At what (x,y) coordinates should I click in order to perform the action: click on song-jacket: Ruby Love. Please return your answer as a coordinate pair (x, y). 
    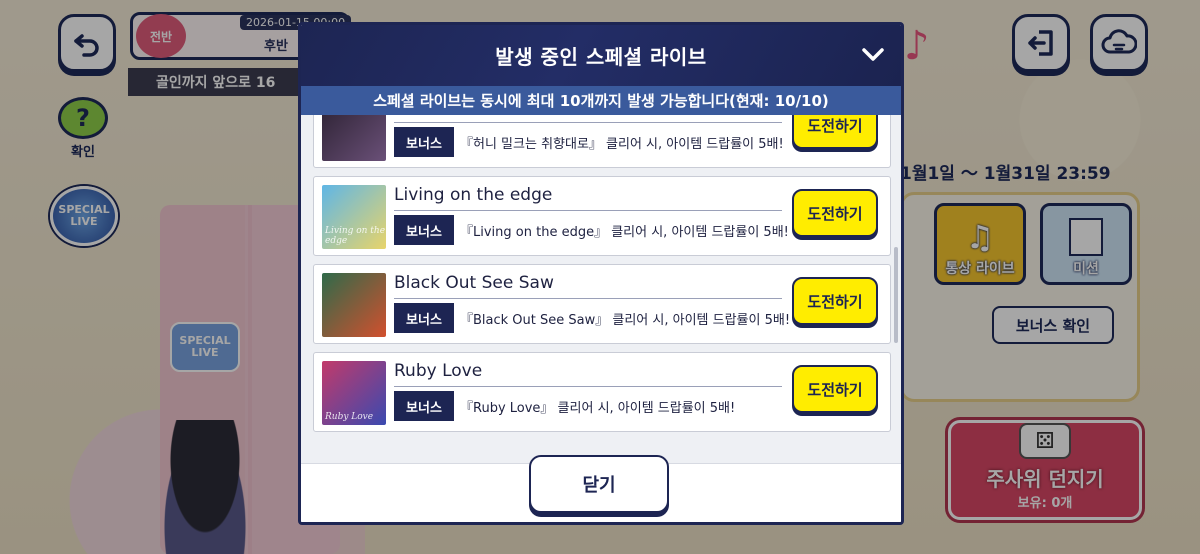
    Looking at the image, I should click on (354, 393).